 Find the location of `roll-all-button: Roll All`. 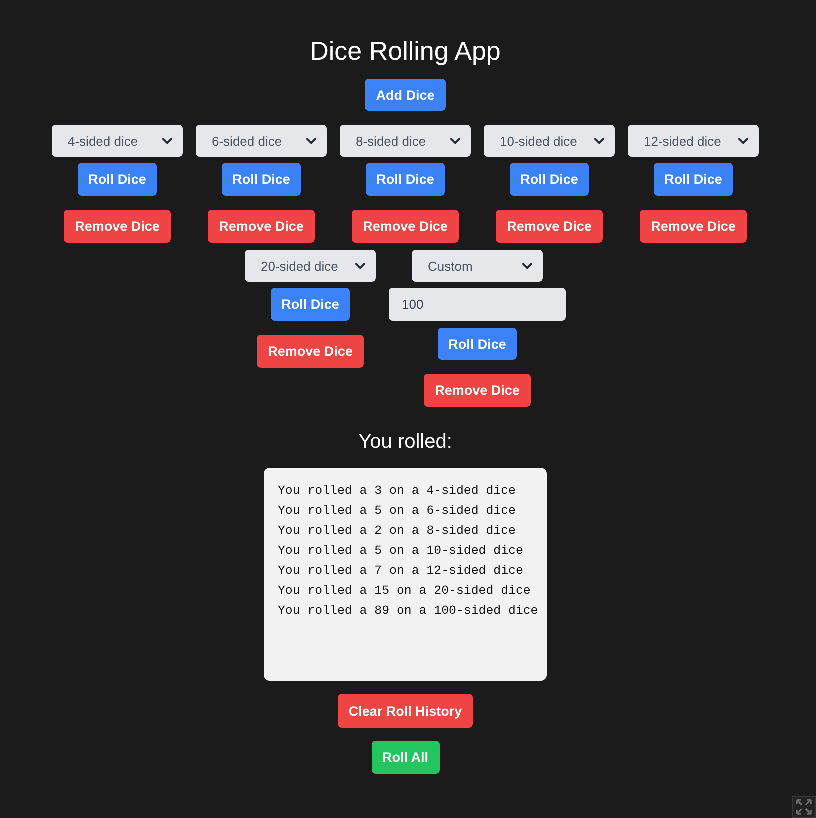

roll-all-button: Roll All is located at coordinates (406, 757).